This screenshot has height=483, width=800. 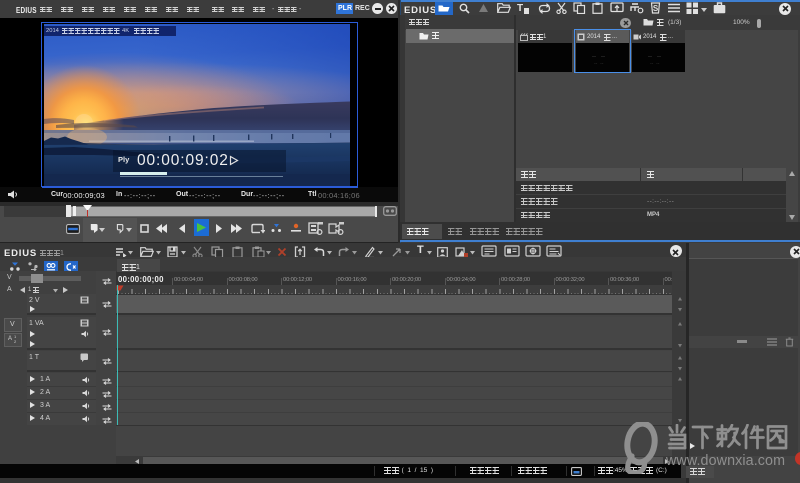 What do you see at coordinates (656, 8) in the screenshot?
I see `svg-text: S` at bounding box center [656, 8].